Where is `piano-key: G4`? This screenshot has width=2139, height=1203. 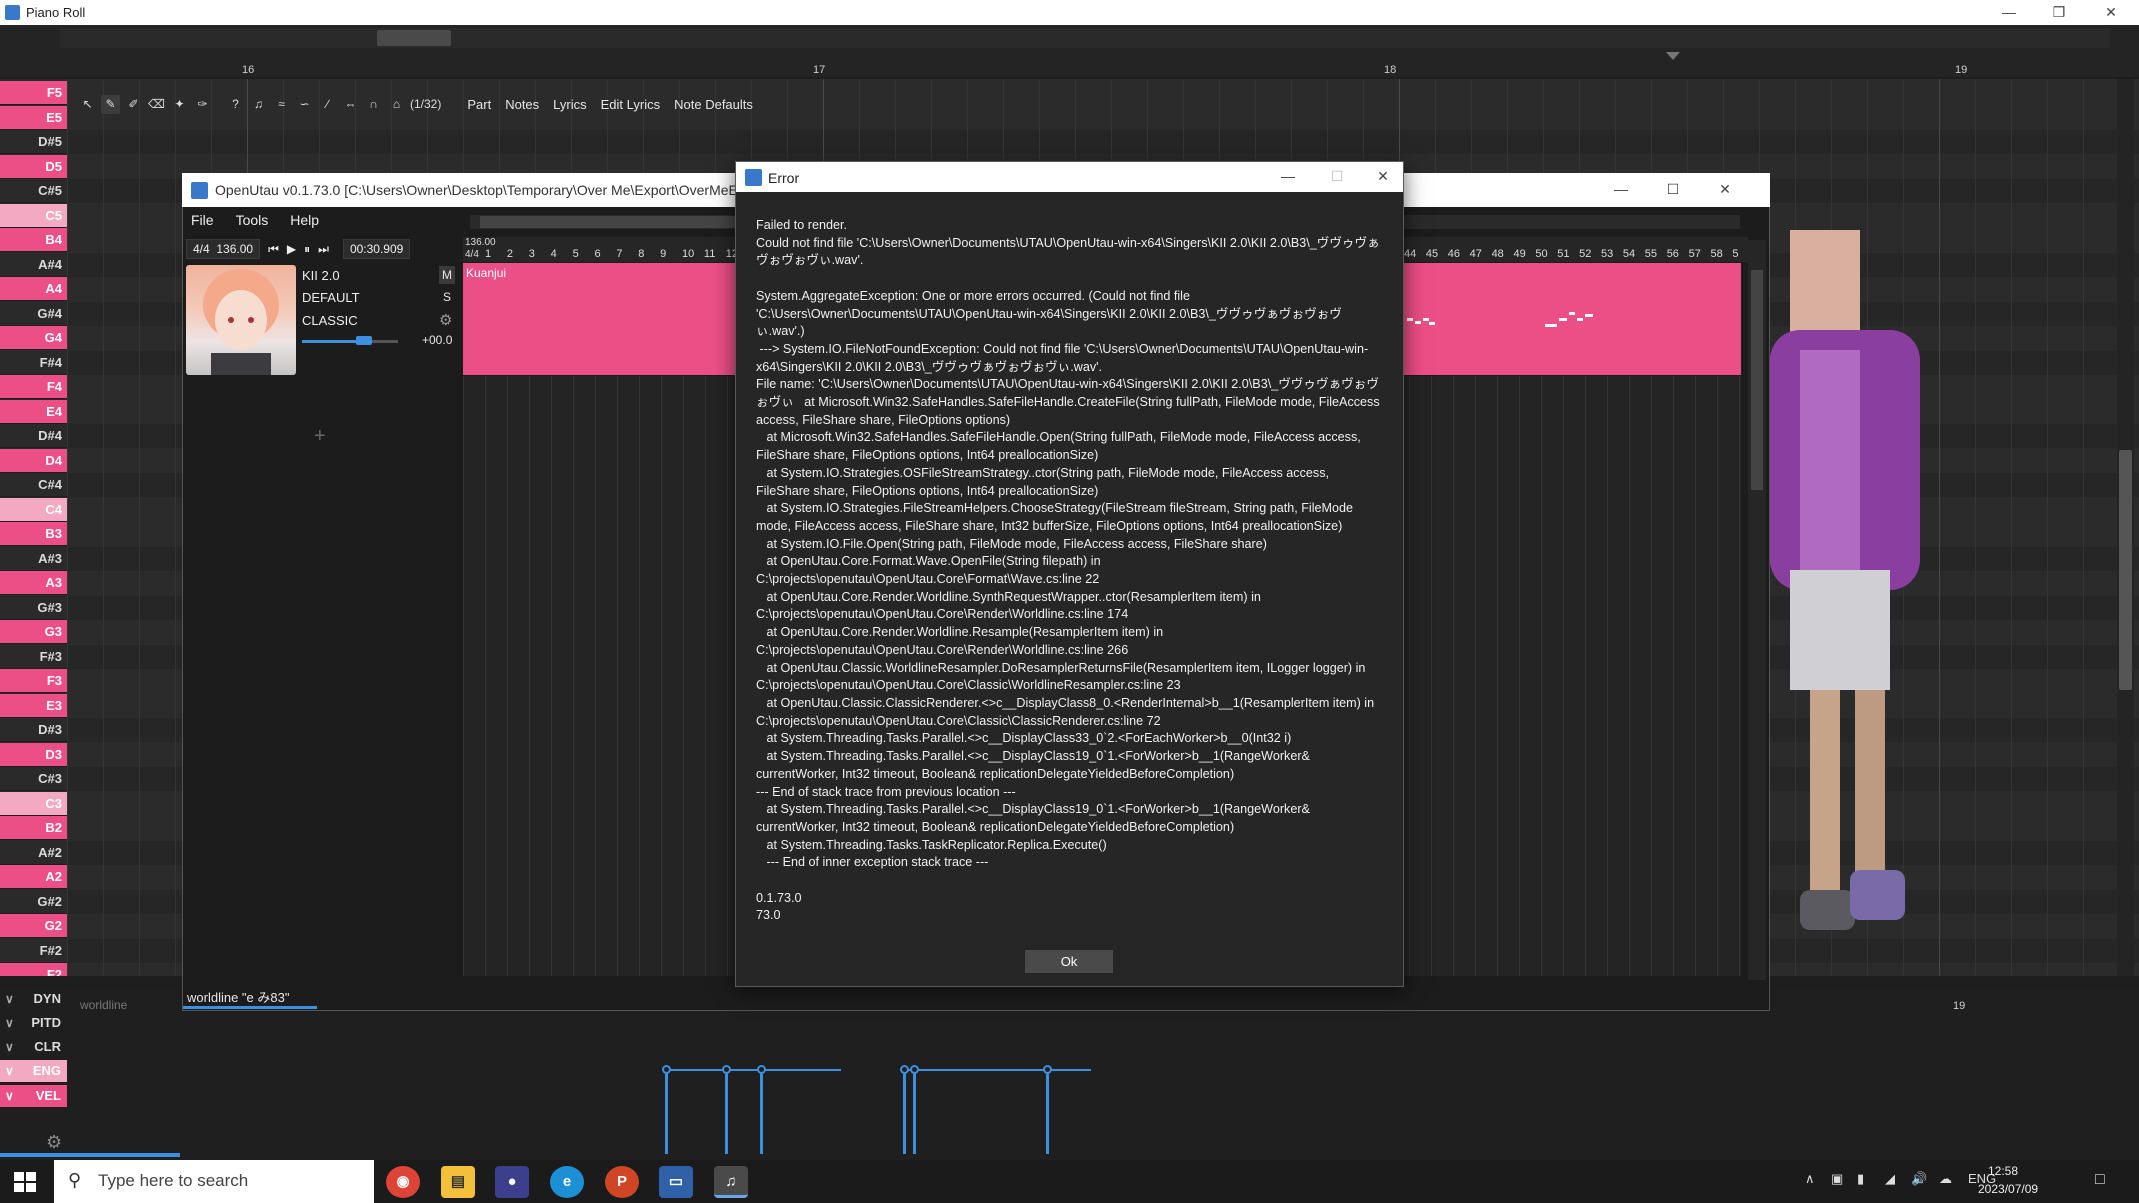
piano-key: G4 is located at coordinates (33, 338).